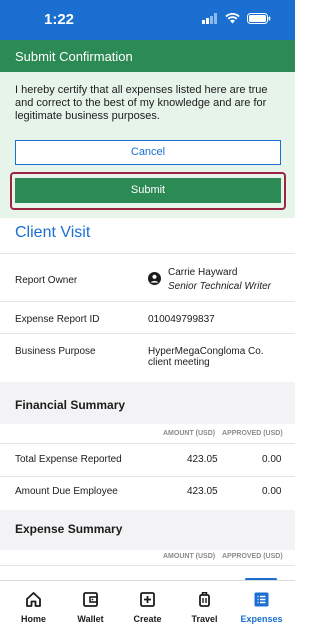 The width and height of the screenshot is (320, 640). I want to click on signal-icon, so click(209, 18).